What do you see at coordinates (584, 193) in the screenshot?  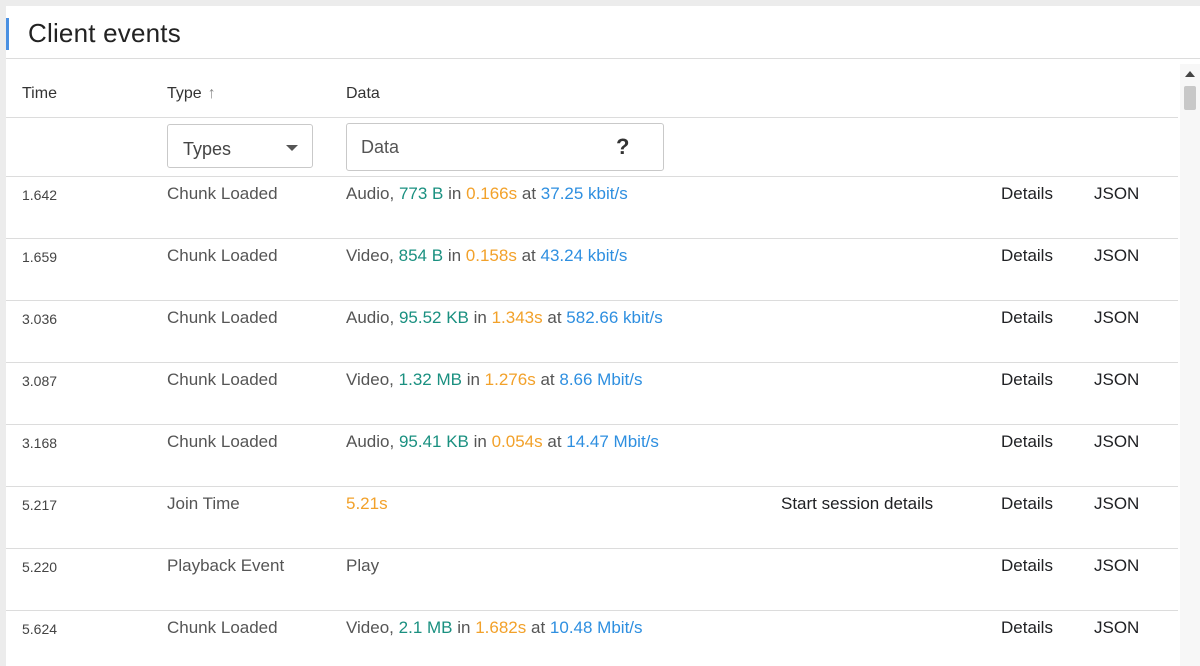 I see `event-rate: 37.25 kbit/s` at bounding box center [584, 193].